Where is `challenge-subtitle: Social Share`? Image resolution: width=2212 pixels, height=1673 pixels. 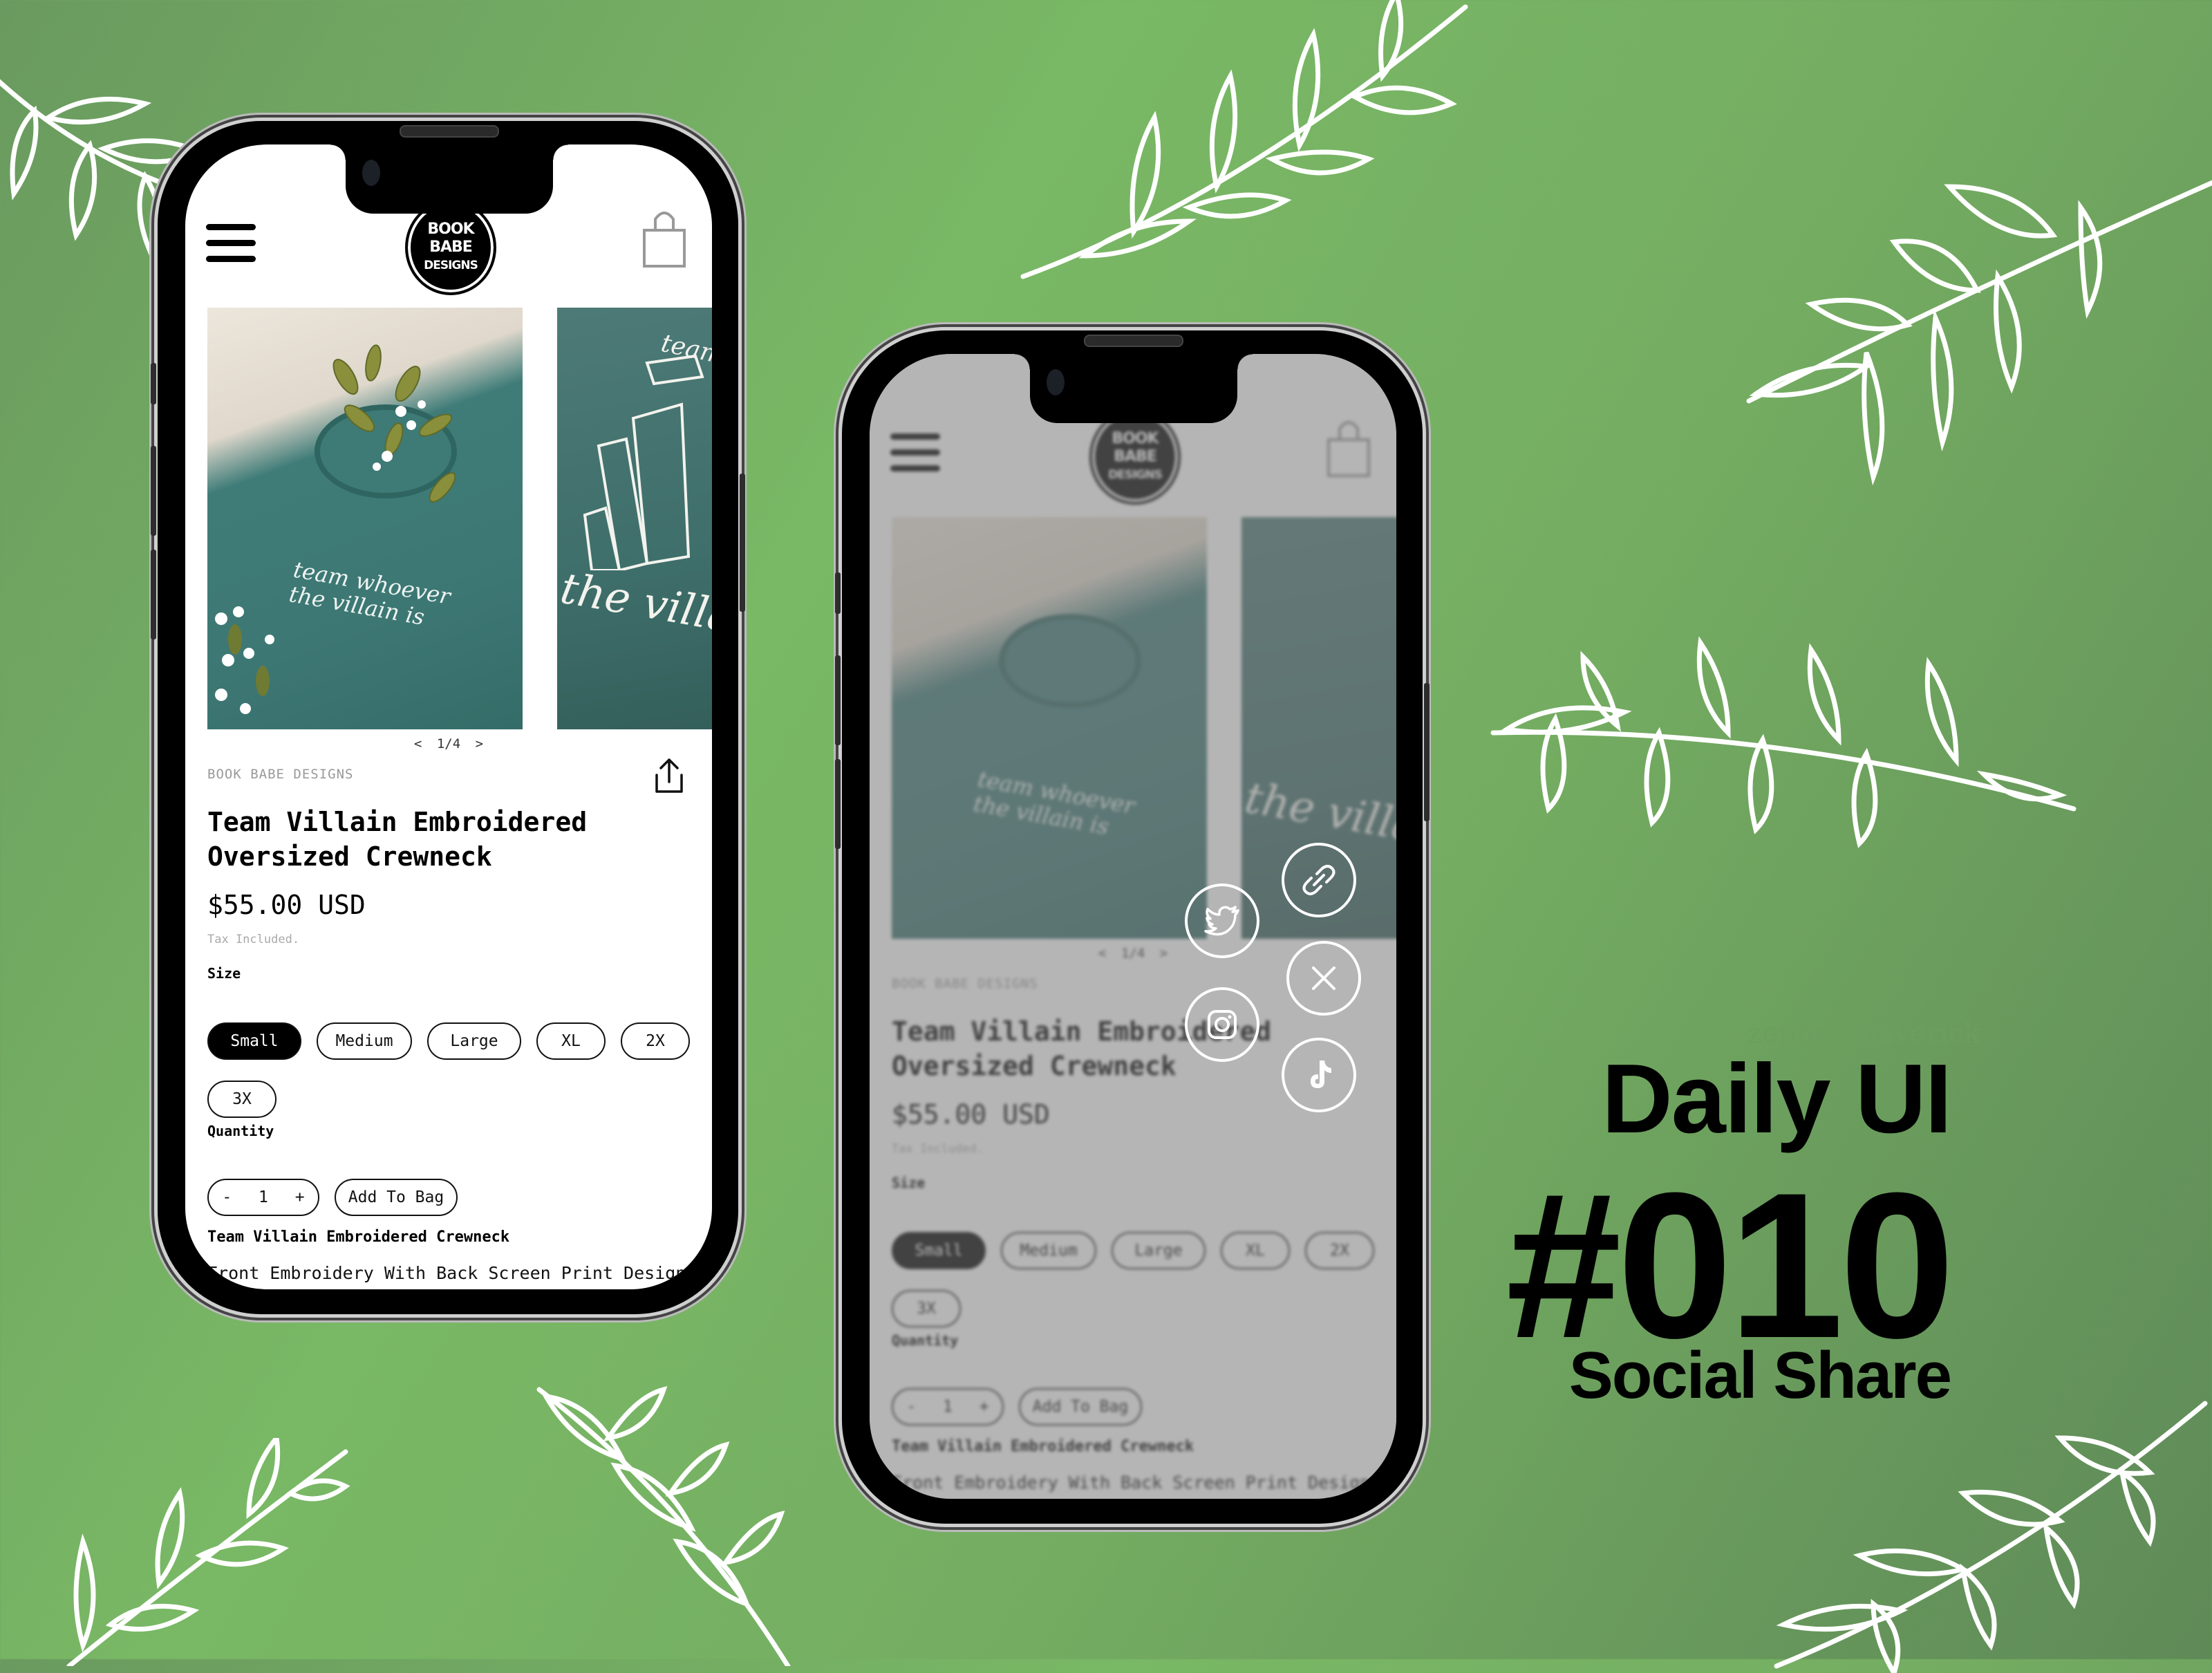
challenge-subtitle: Social Share is located at coordinates (1760, 1375).